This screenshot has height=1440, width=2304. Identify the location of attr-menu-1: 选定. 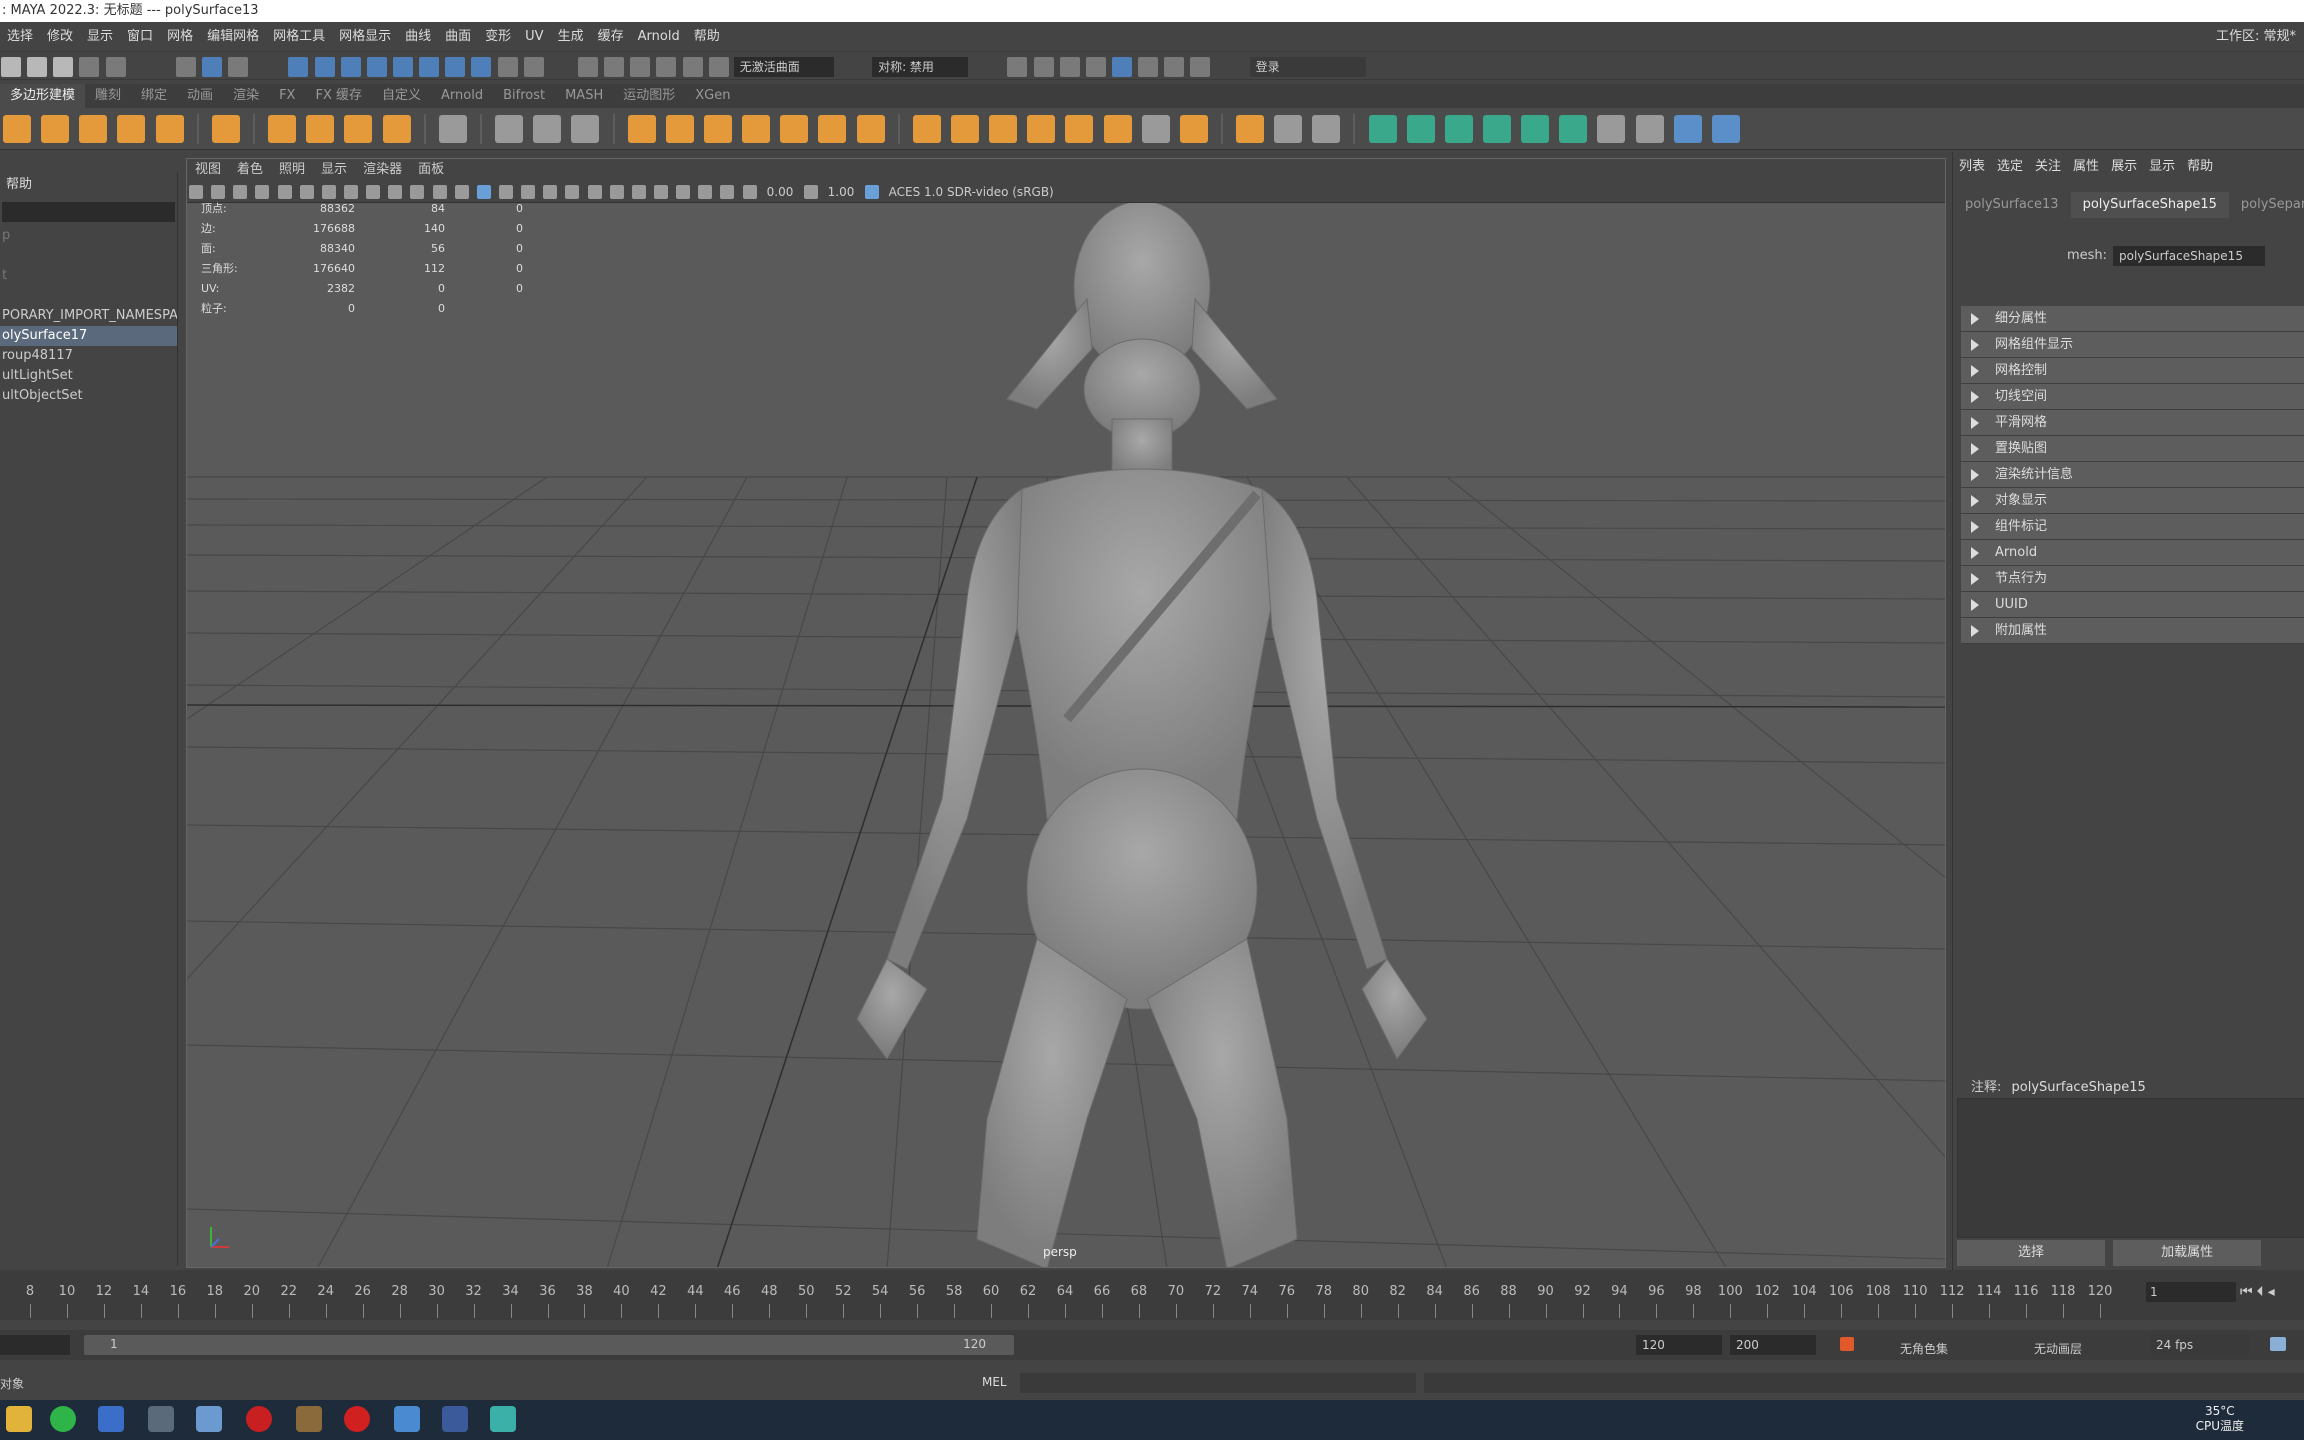
(2010, 167).